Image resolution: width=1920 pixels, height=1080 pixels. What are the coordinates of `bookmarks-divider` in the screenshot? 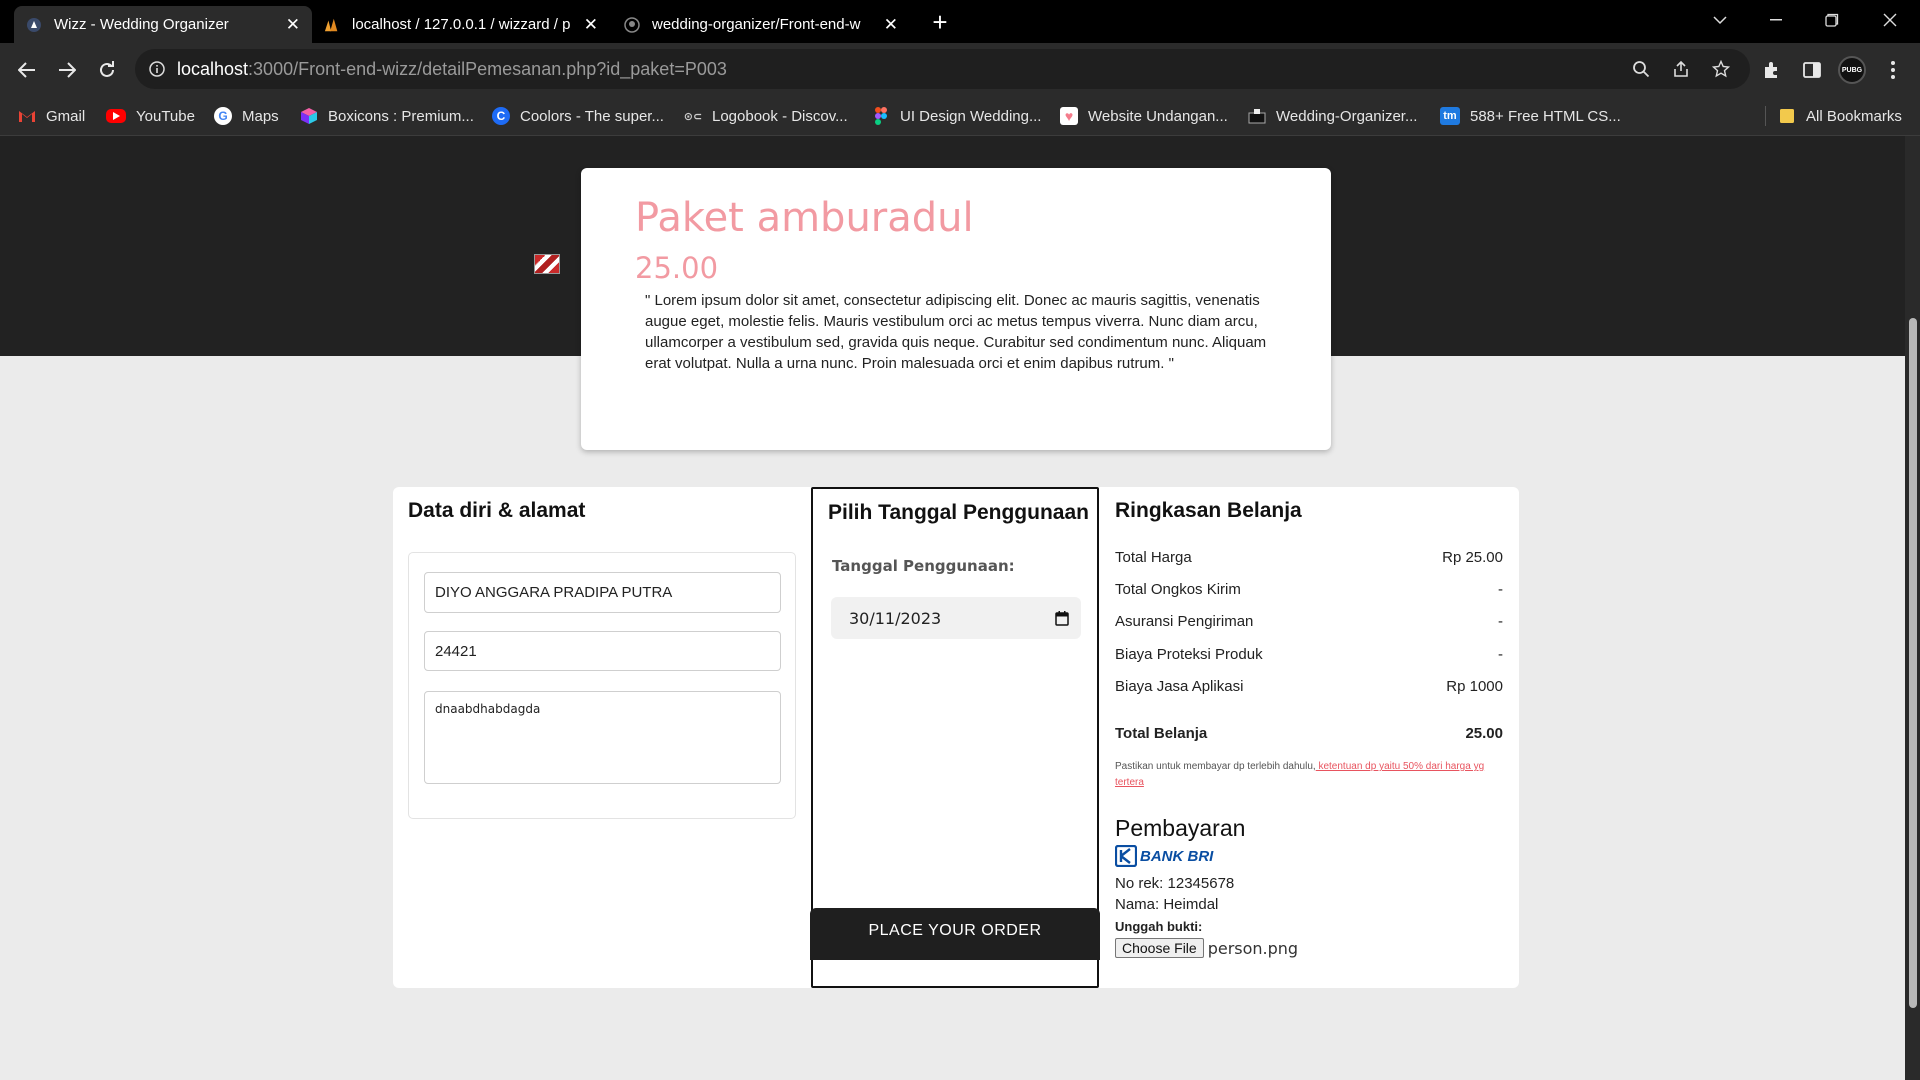 It's located at (1765, 116).